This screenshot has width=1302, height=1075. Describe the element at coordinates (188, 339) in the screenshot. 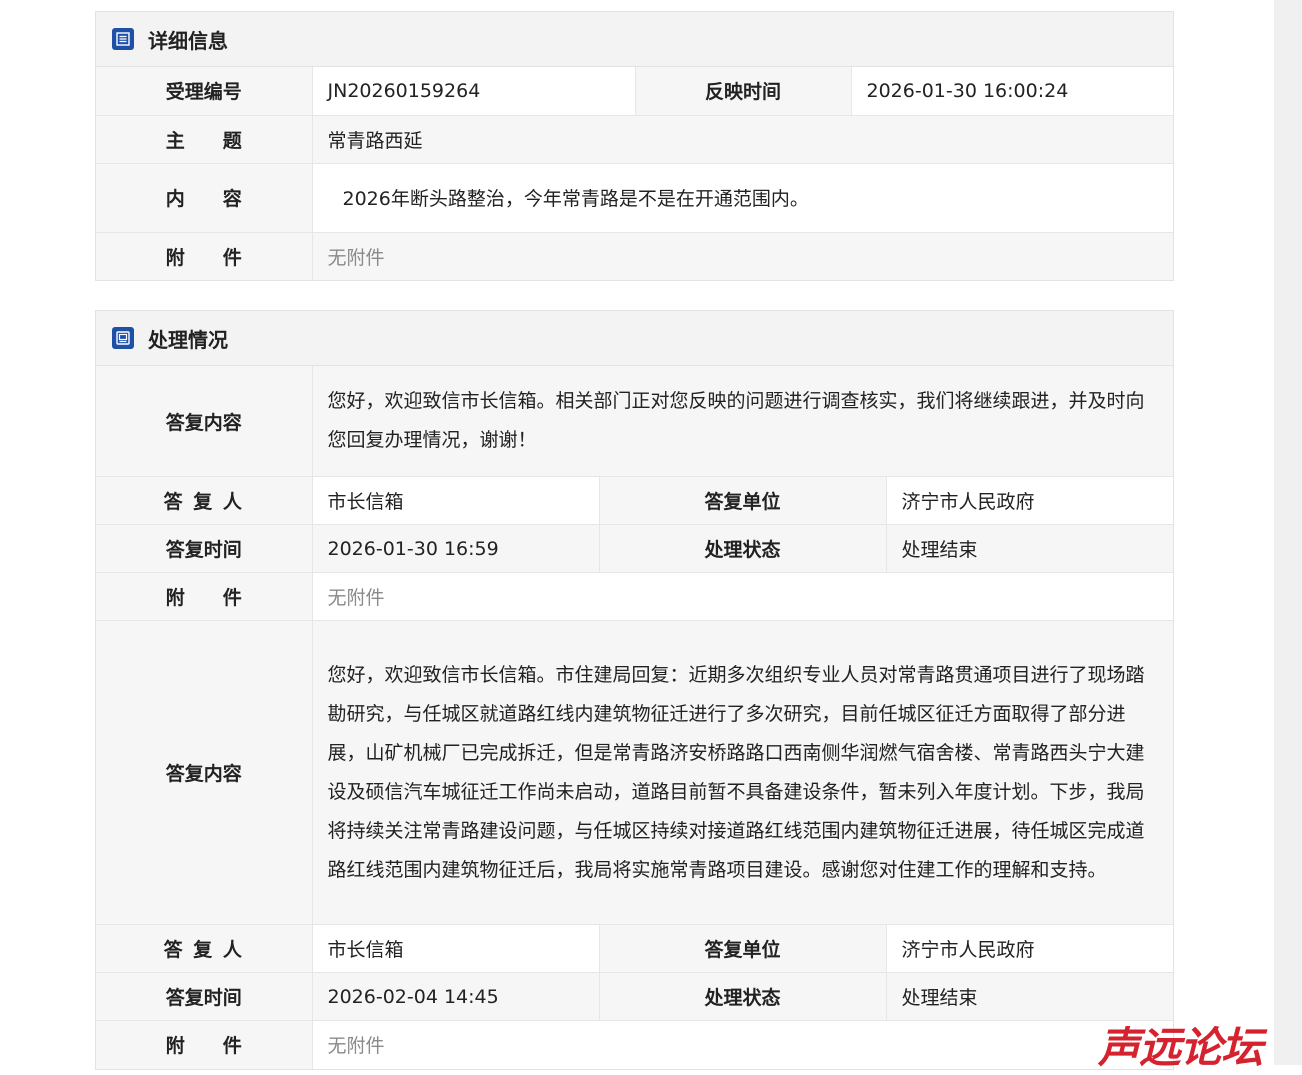

I see `handling-panel-title: 处理情况` at that location.